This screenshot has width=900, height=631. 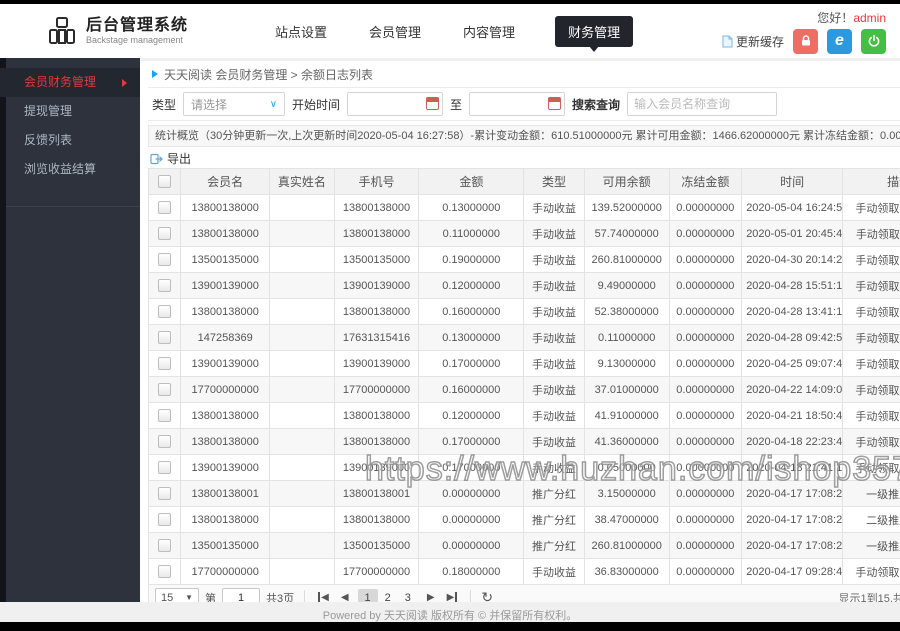 What do you see at coordinates (456, 104) in the screenshot?
I see `to-label: 至` at bounding box center [456, 104].